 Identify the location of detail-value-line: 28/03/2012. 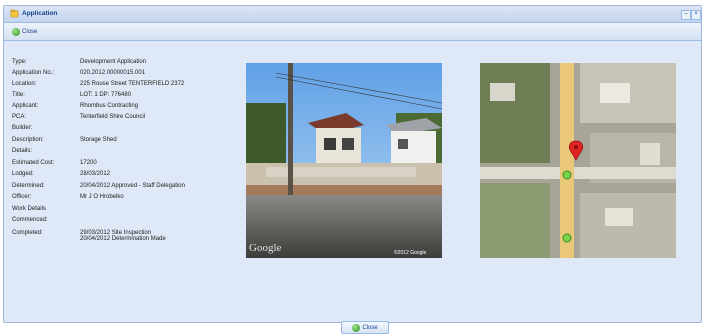
(95, 174).